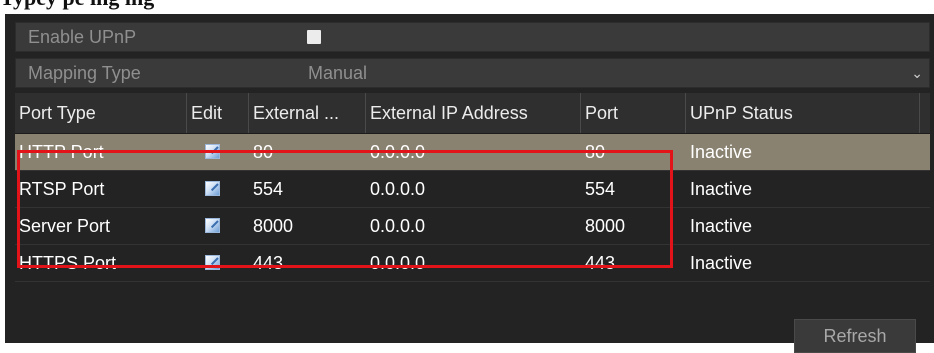  Describe the element at coordinates (218, 113) in the screenshot. I see `column-header-edit: Edit` at that location.